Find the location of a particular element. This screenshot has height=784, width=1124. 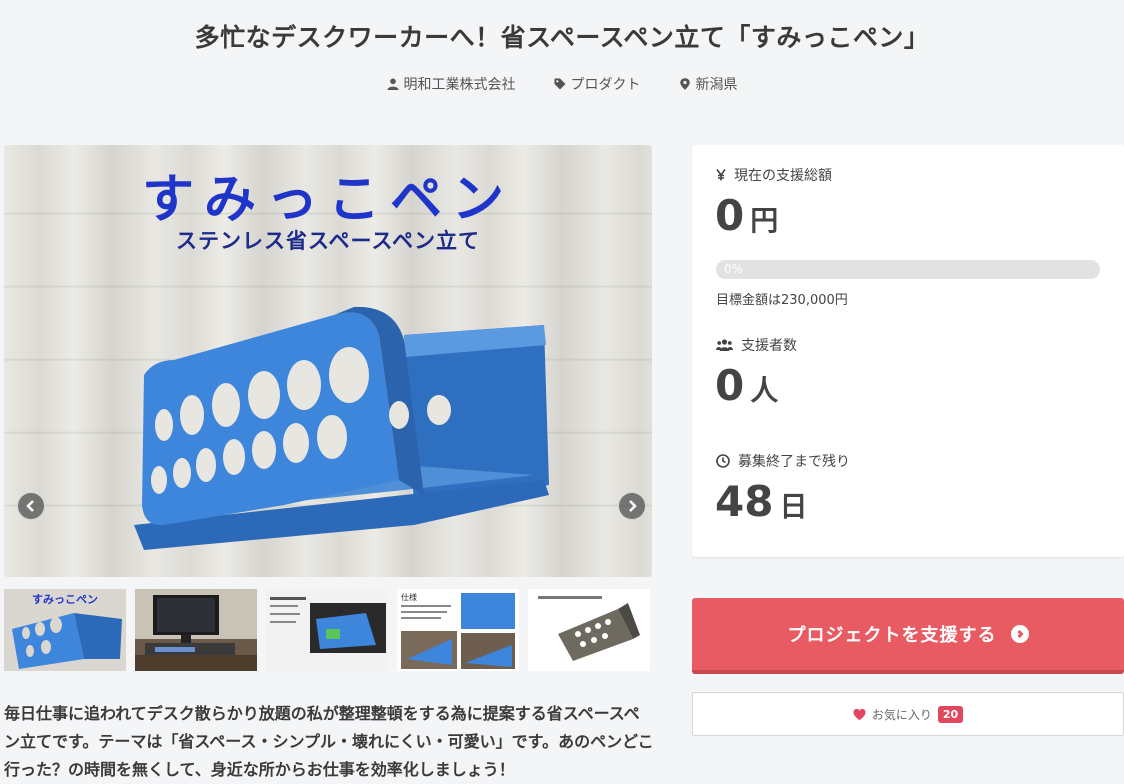

goal-amount: 目標金額は230,000円 is located at coordinates (782, 300).